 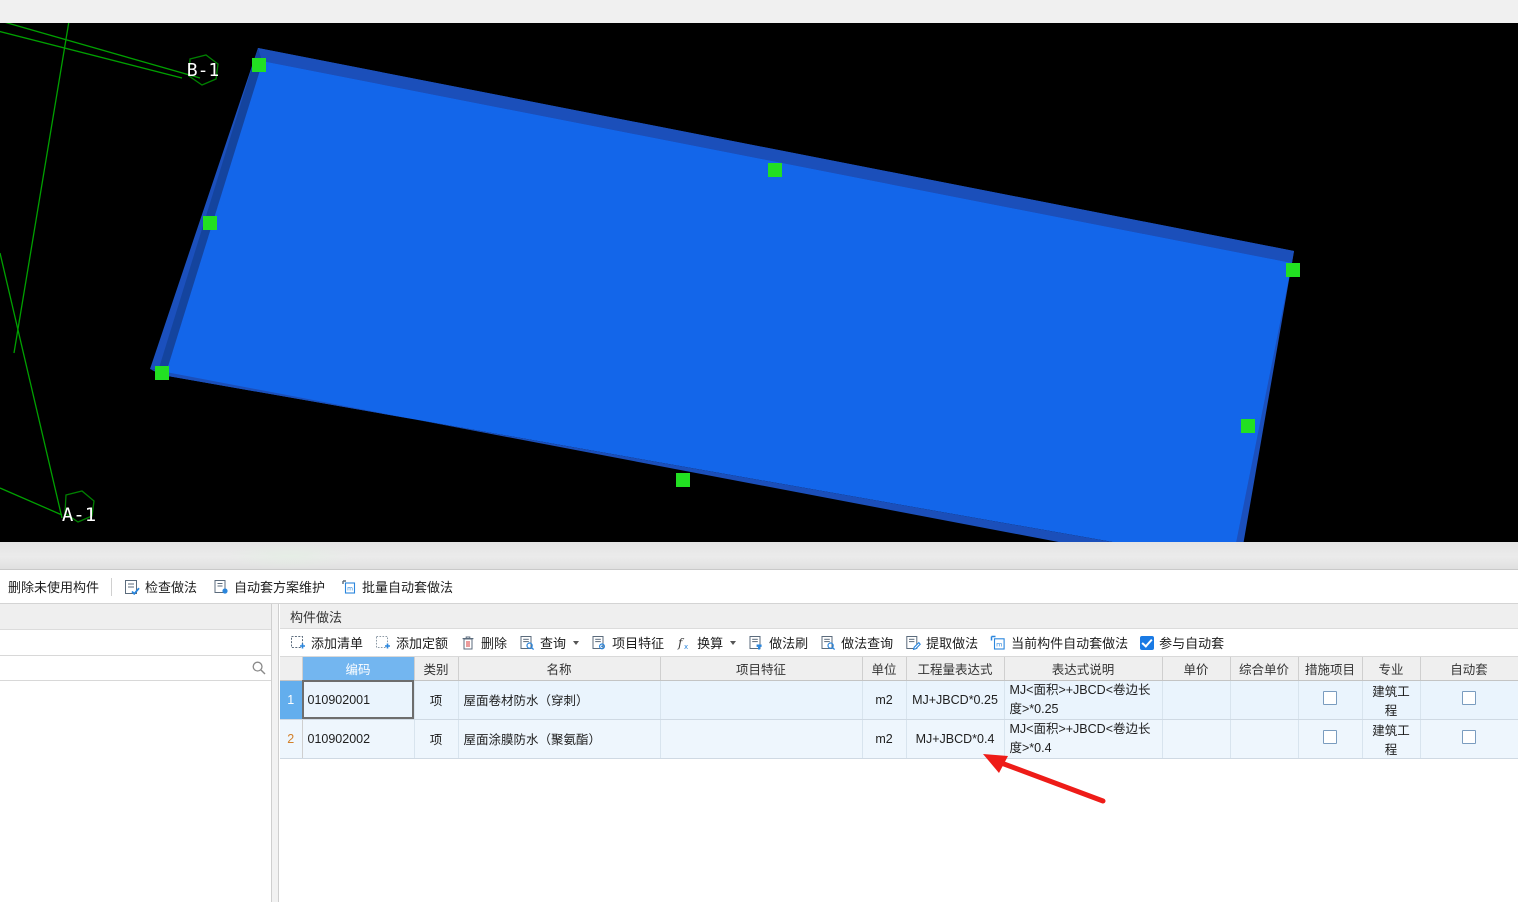 I want to click on project-feature-button: 项目特征, so click(x=627, y=643).